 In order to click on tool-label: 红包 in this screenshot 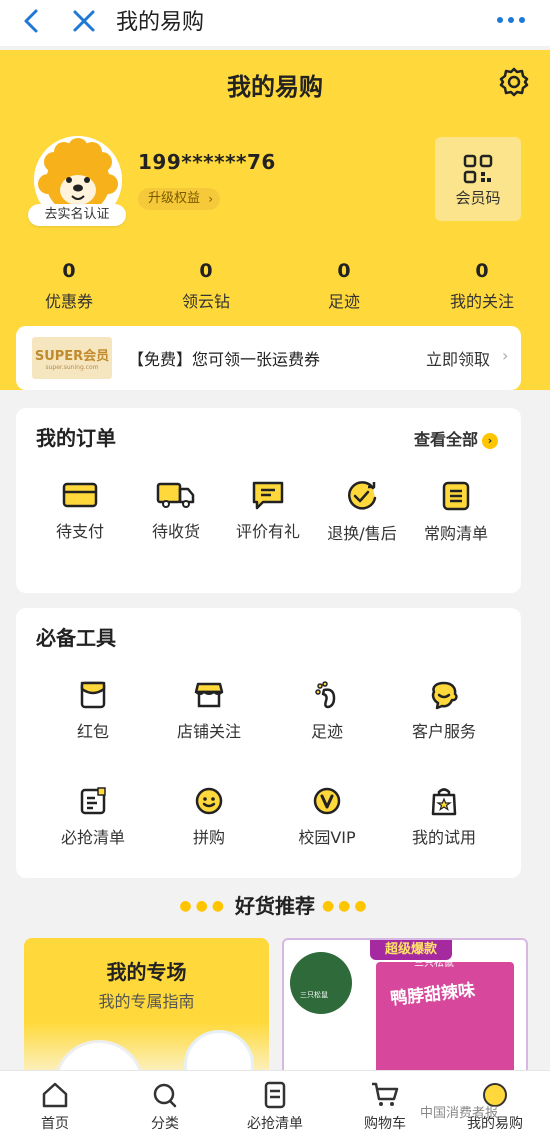, I will do `click(92, 731)`.